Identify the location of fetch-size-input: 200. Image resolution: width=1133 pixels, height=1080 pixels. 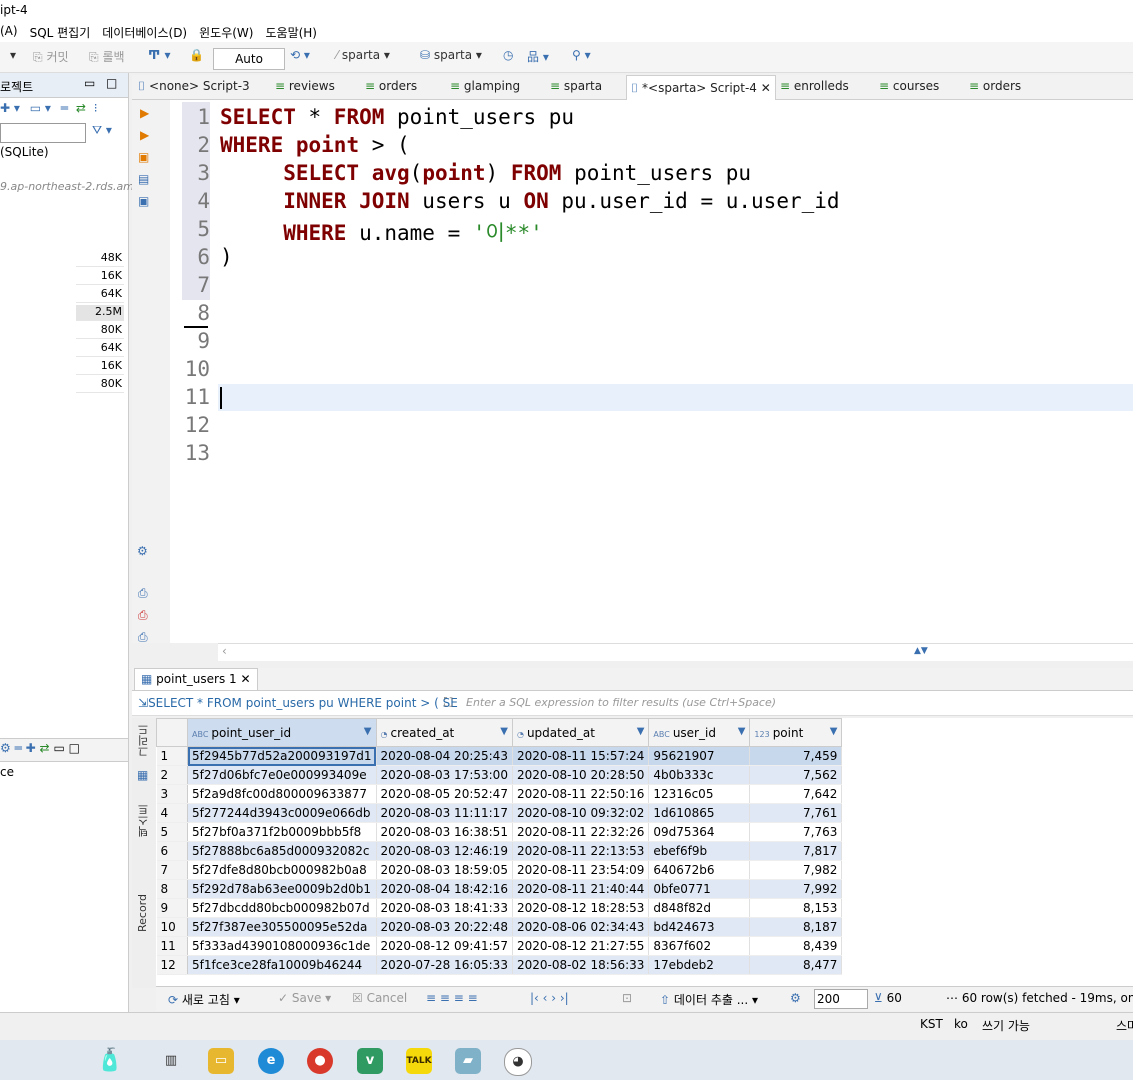
(841, 999).